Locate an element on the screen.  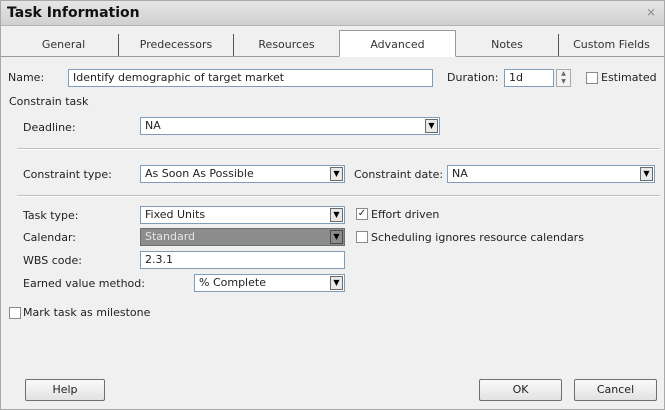
spin-up-icon: ▲ is located at coordinates (563, 74).